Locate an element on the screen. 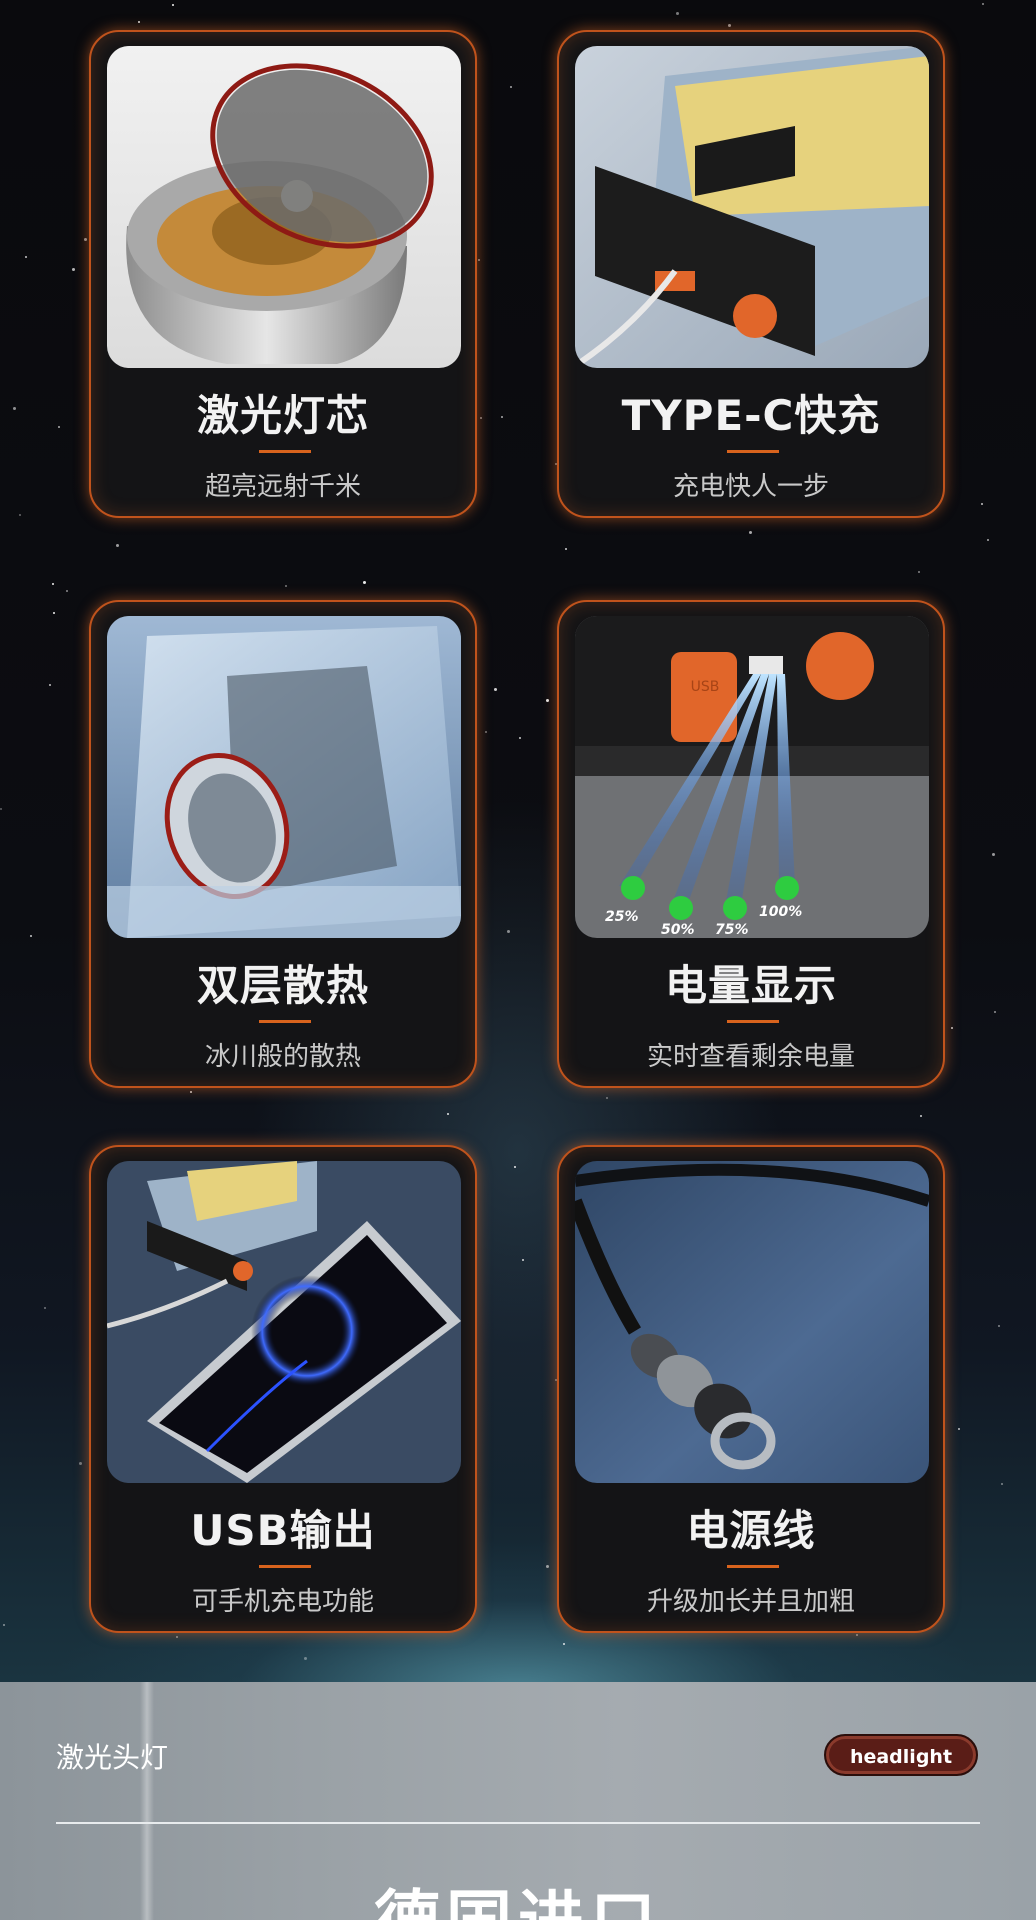 This screenshot has height=1920, width=1036. battery-indicator-photo: USB 25% 50% 75% 100% is located at coordinates (752, 777).